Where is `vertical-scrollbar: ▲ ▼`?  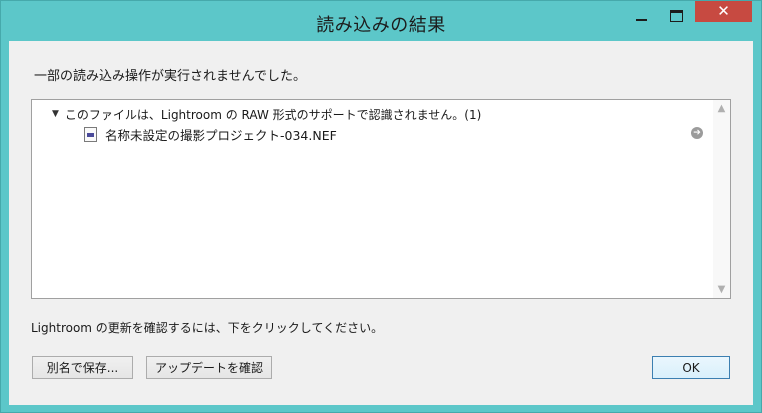 vertical-scrollbar: ▲ ▼ is located at coordinates (721, 199).